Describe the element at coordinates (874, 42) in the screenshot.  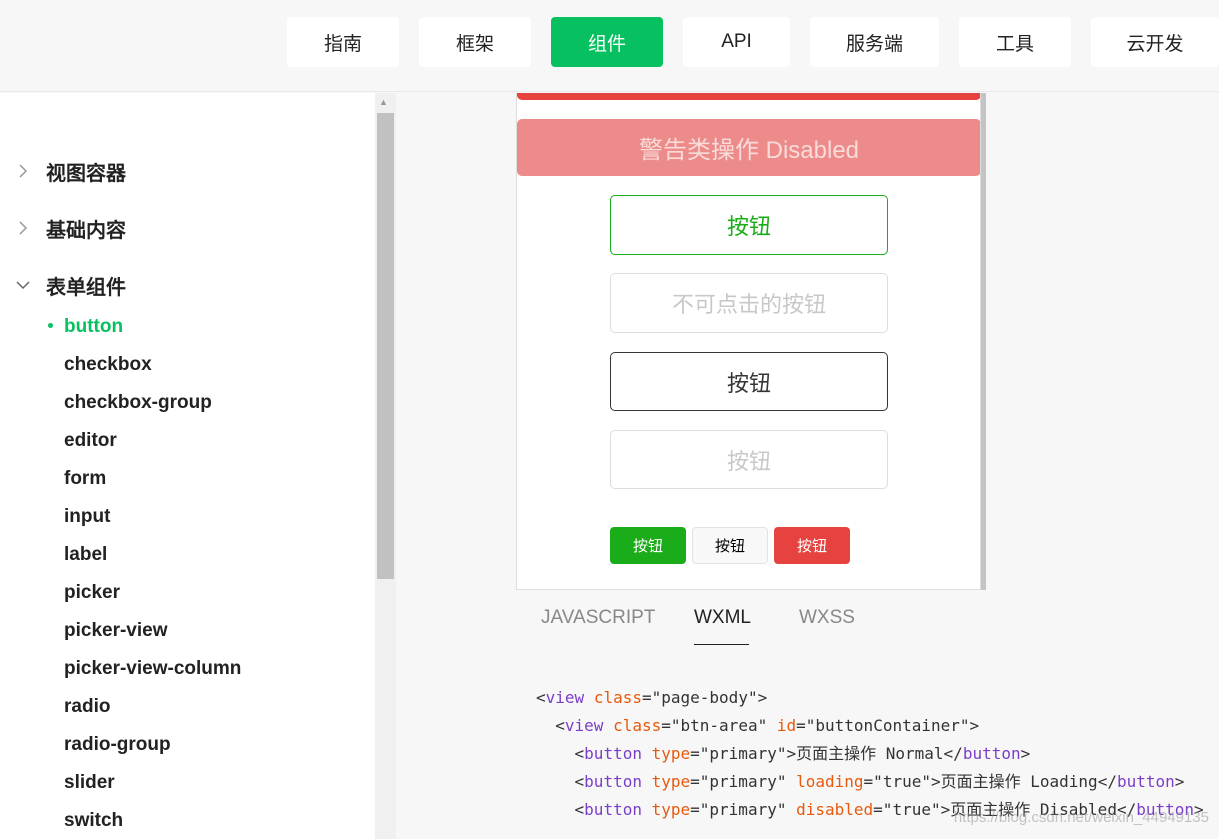
I see `nav-server: 服务端` at that location.